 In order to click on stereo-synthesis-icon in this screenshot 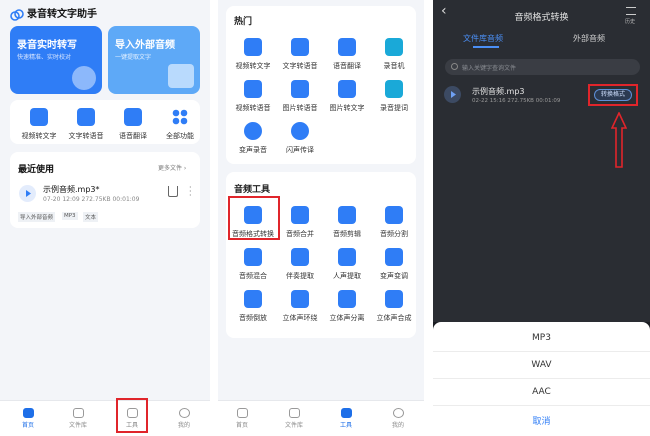, I will do `click(394, 299)`.